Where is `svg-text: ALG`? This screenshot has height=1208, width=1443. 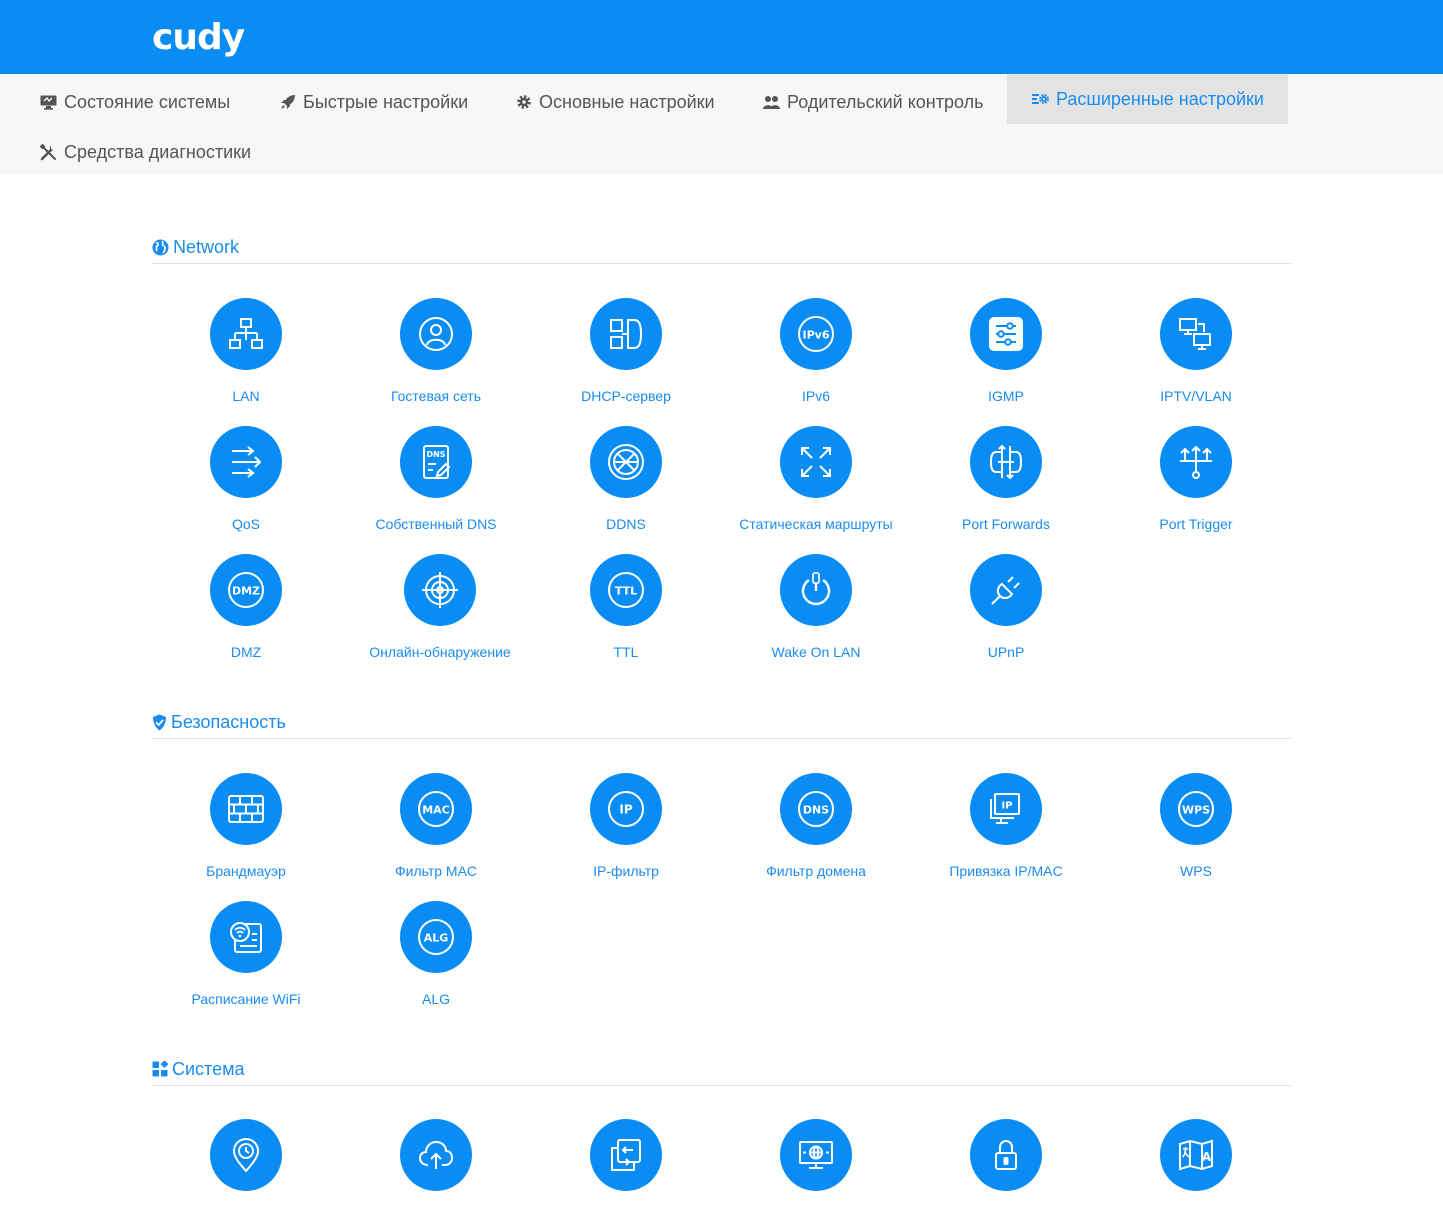
svg-text: ALG is located at coordinates (436, 938).